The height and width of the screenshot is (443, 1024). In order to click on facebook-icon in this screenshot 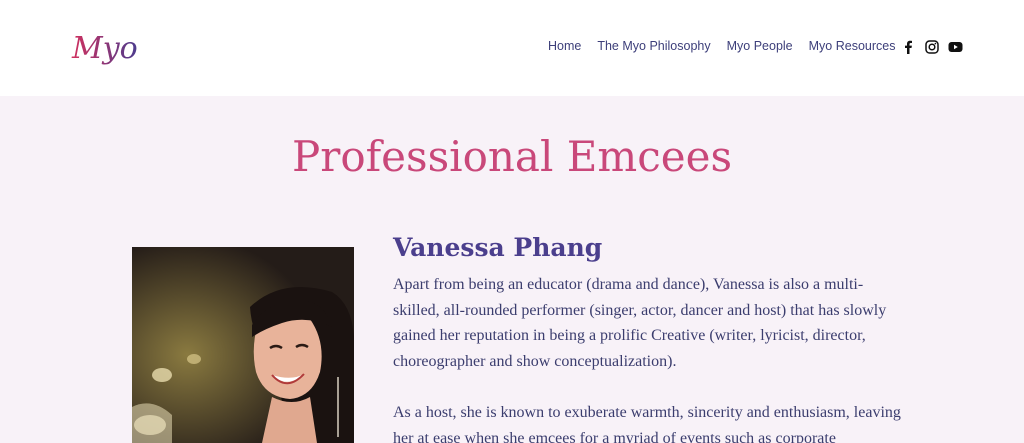, I will do `click(907, 46)`.